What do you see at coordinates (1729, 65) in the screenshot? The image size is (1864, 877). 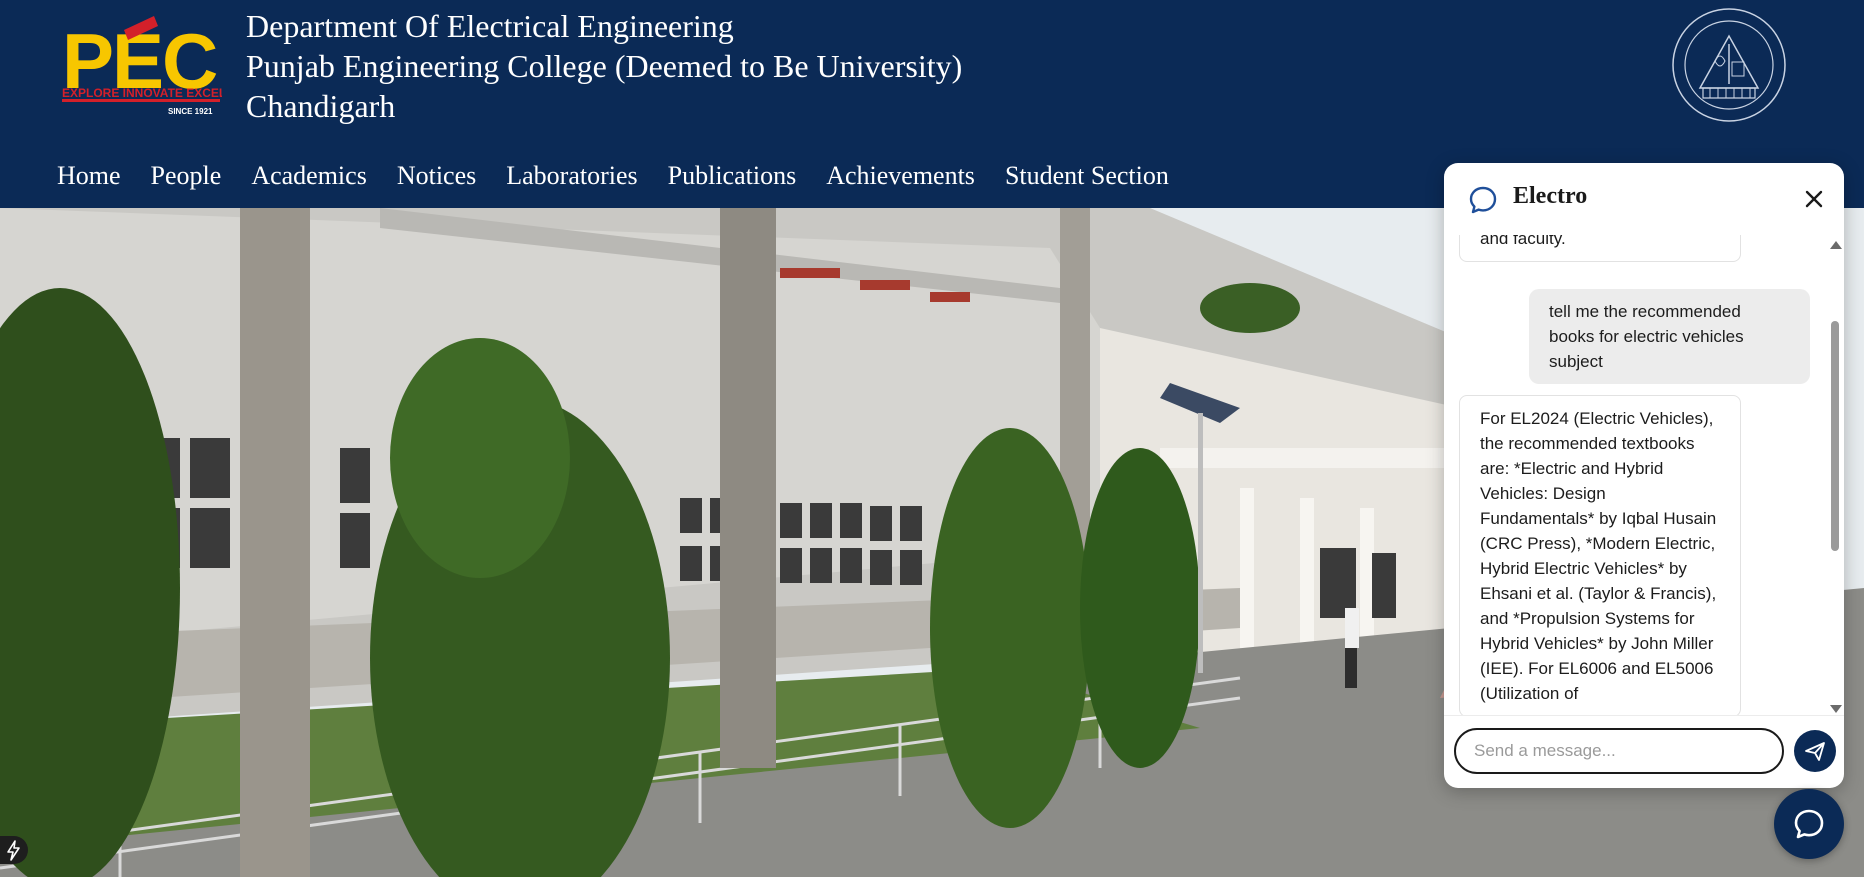 I see `college-seal-icon` at bounding box center [1729, 65].